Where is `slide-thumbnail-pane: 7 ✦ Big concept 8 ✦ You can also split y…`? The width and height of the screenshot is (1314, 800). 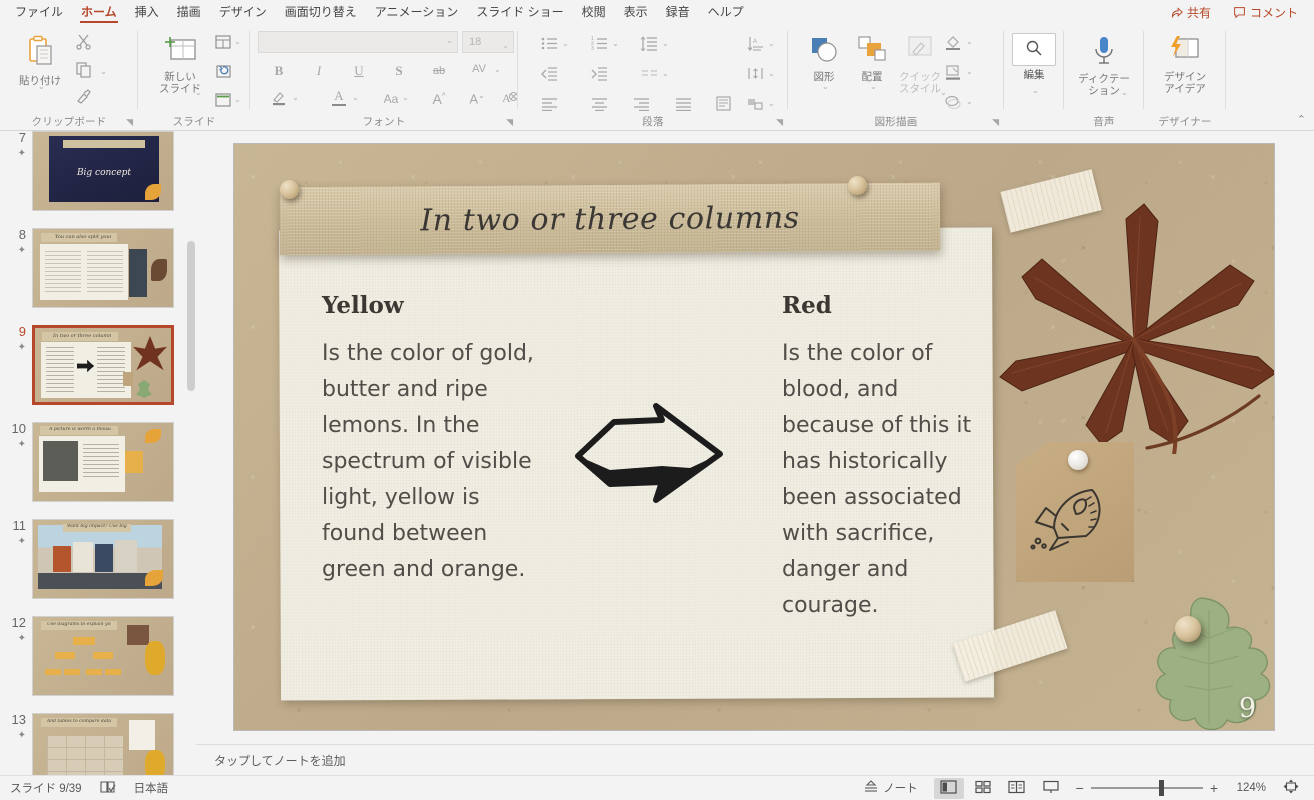 slide-thumbnail-pane: 7 ✦ Big concept 8 ✦ You can also split y… is located at coordinates (98, 453).